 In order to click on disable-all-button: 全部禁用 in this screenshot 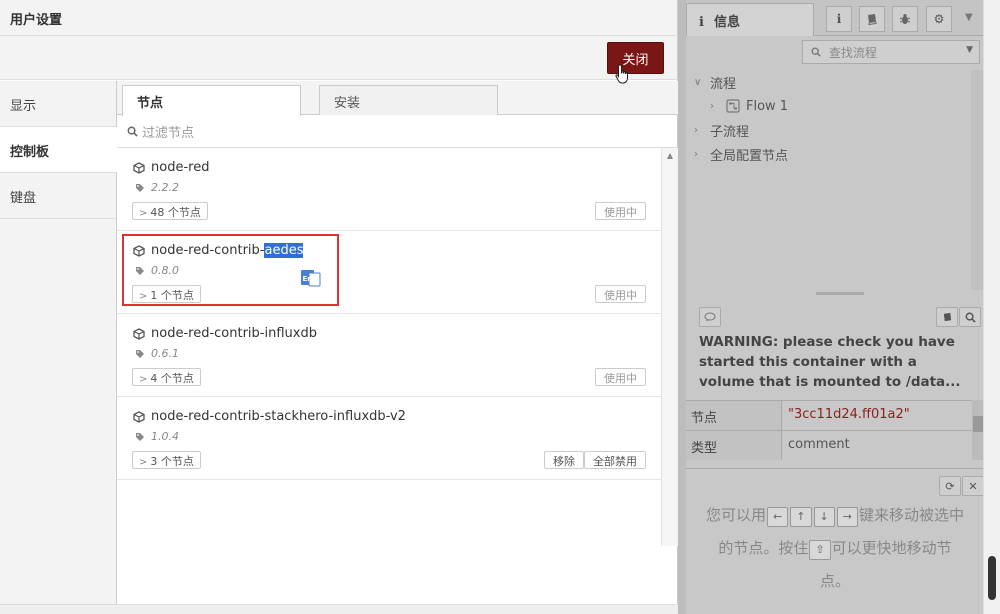, I will do `click(615, 460)`.